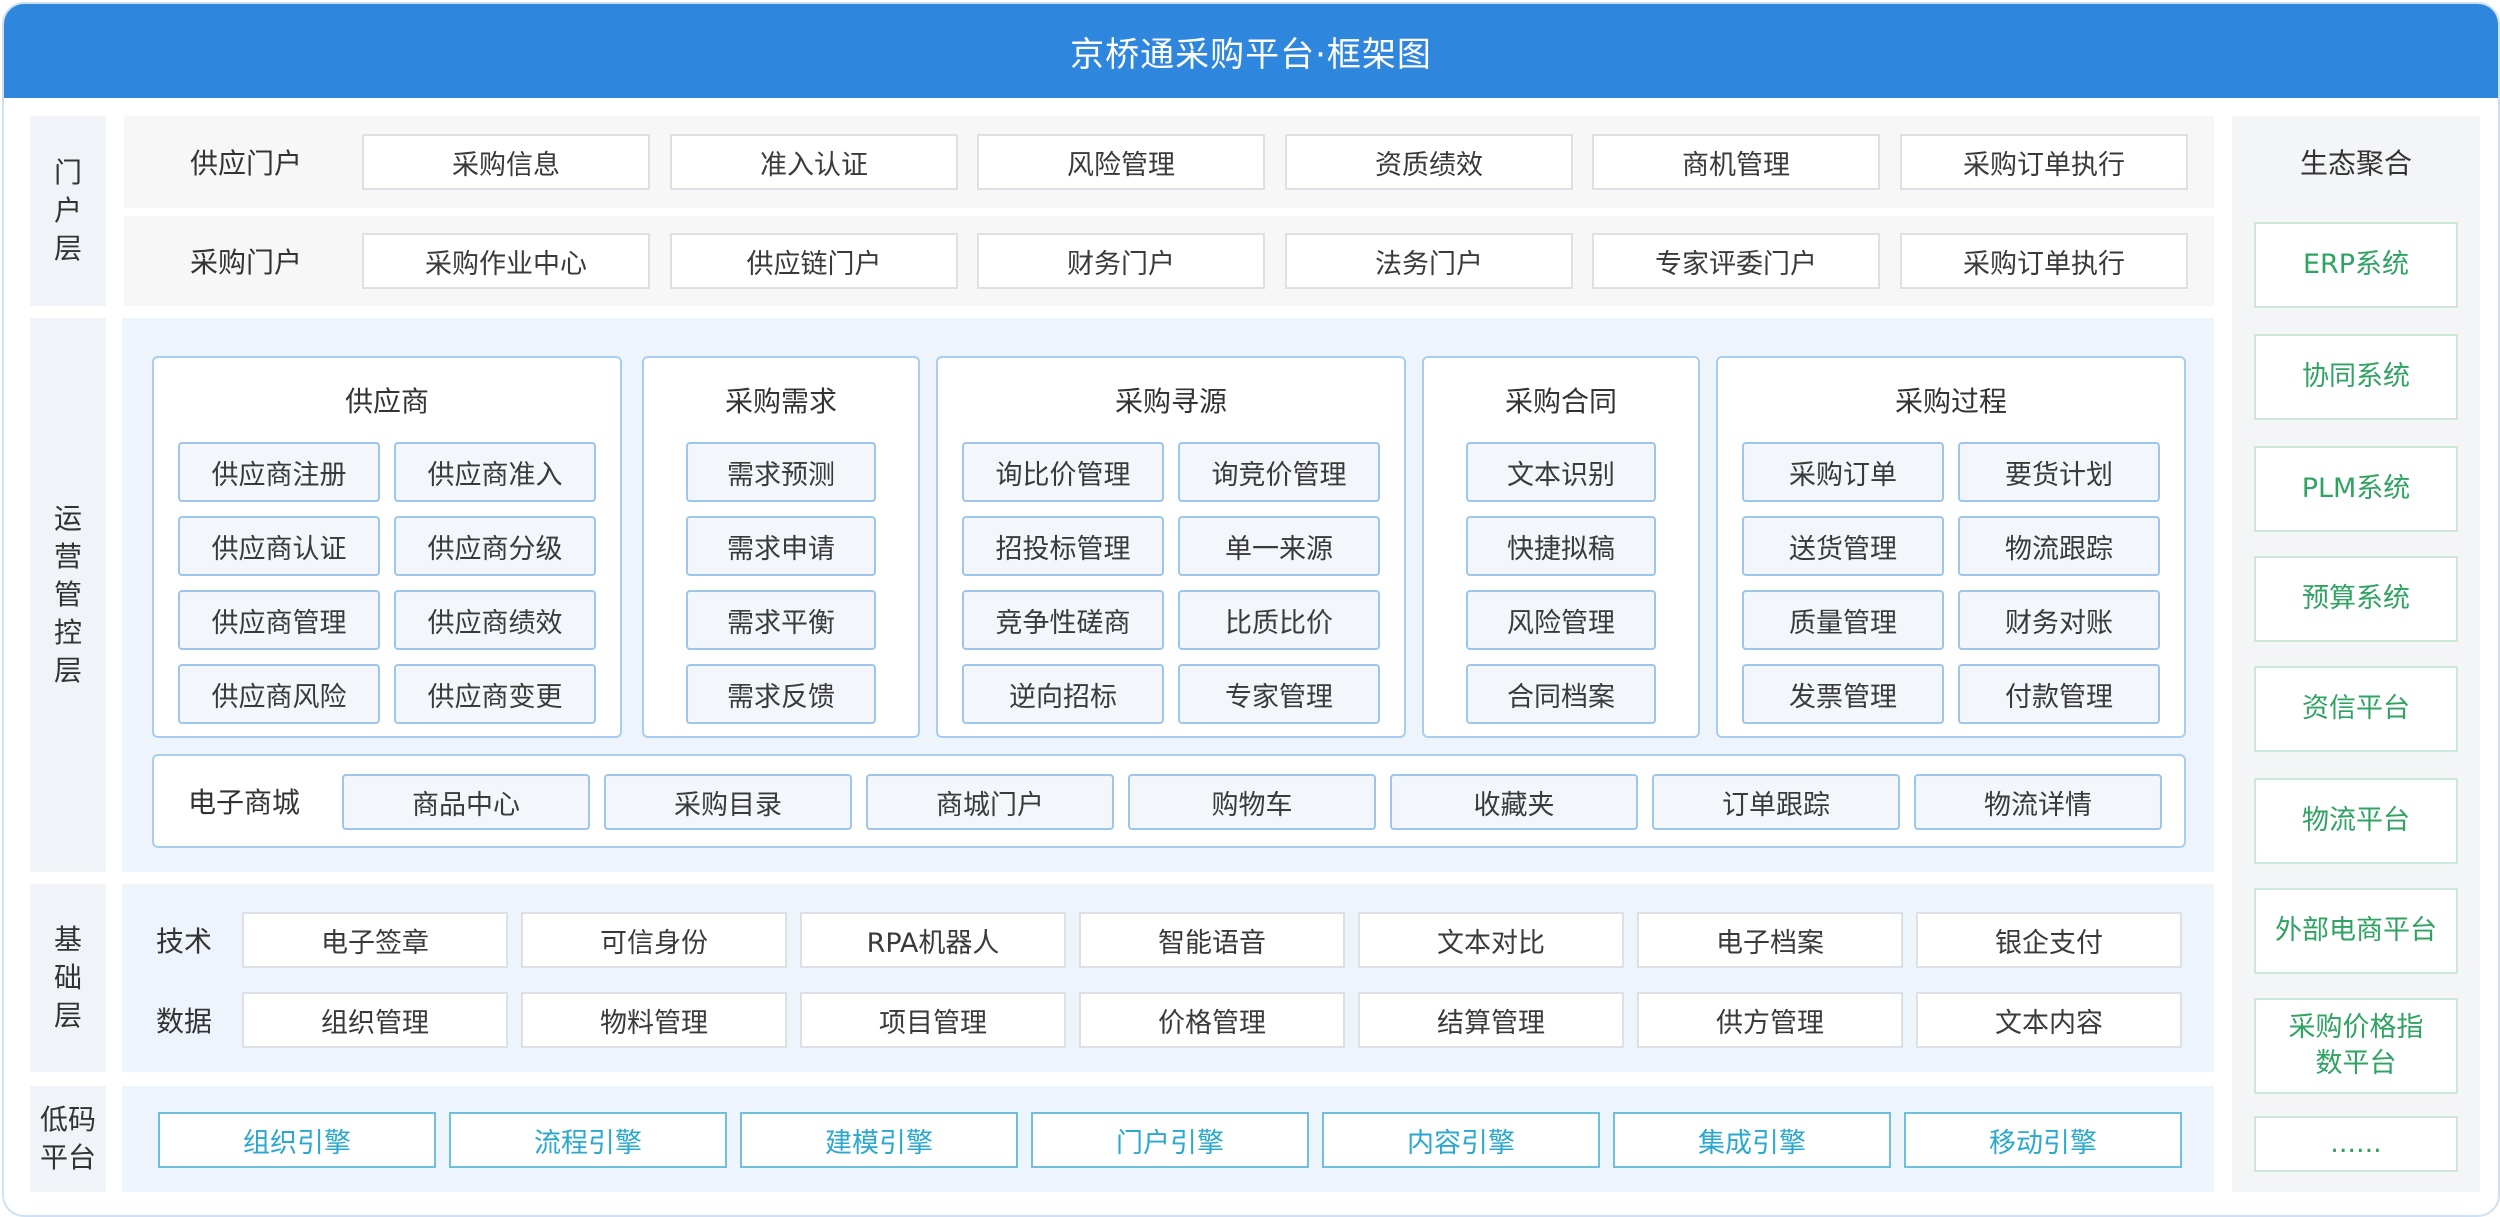 This screenshot has width=2500, height=1217. Describe the element at coordinates (495, 694) in the screenshot. I see `group-item: 供应商变更` at that location.